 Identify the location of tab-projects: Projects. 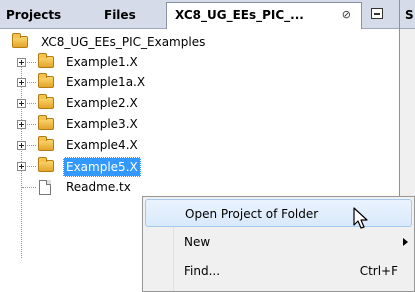
(49, 15).